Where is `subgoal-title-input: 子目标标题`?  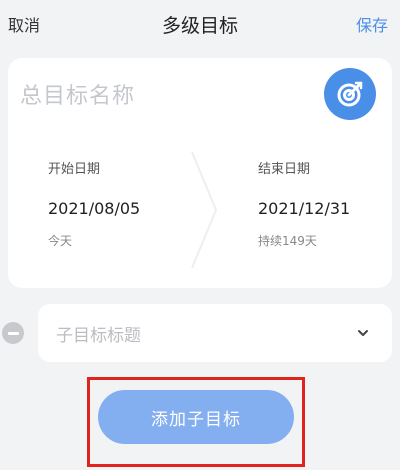 subgoal-title-input: 子目标标题 is located at coordinates (98, 333).